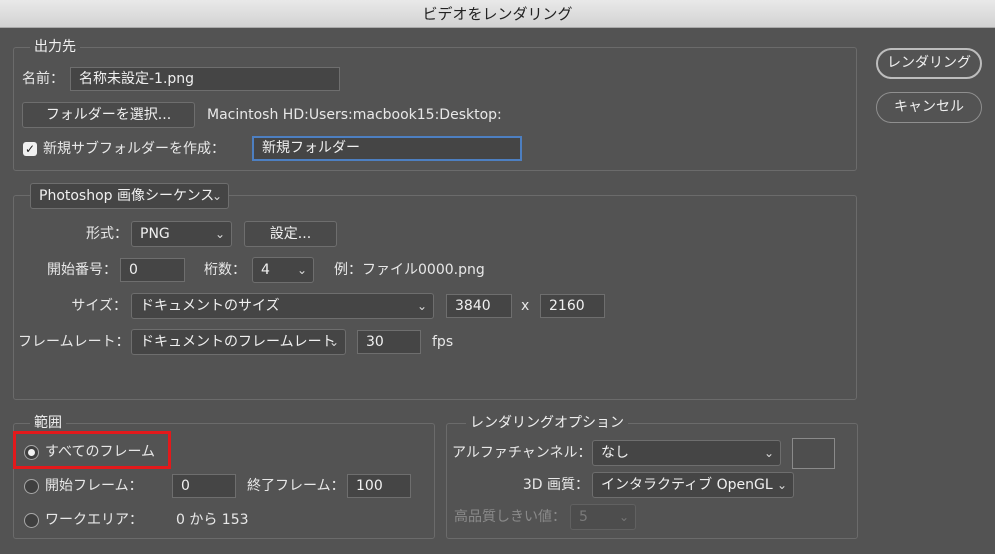 This screenshot has width=995, height=554. What do you see at coordinates (82, 270) in the screenshot?
I see `start-number-label: 開始番号：` at bounding box center [82, 270].